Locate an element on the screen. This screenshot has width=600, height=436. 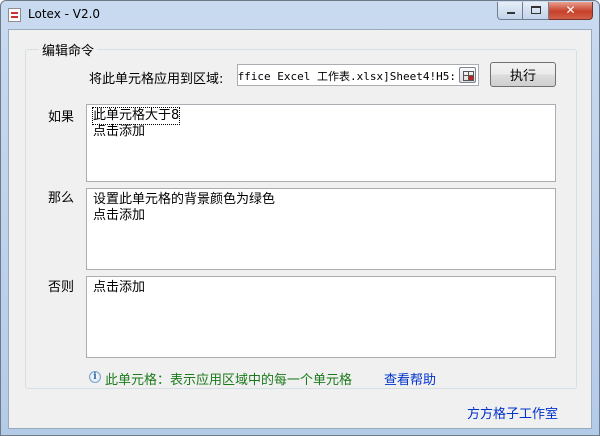
view-help-link: 查看帮助 is located at coordinates (410, 378).